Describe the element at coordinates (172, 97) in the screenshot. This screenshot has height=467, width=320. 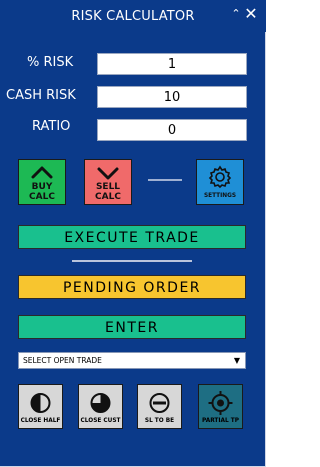
I see `cash-risk-input: 10` at that location.